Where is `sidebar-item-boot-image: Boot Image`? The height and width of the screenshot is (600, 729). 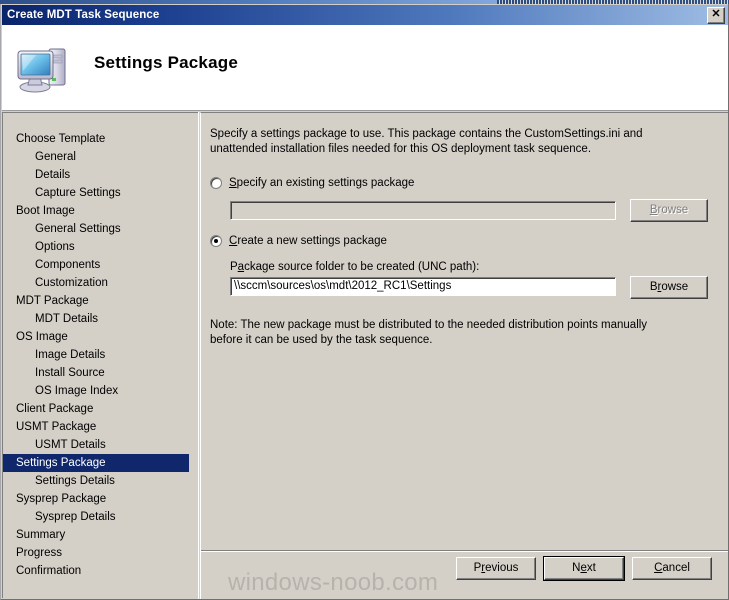
sidebar-item-boot-image: Boot Image is located at coordinates (100, 211).